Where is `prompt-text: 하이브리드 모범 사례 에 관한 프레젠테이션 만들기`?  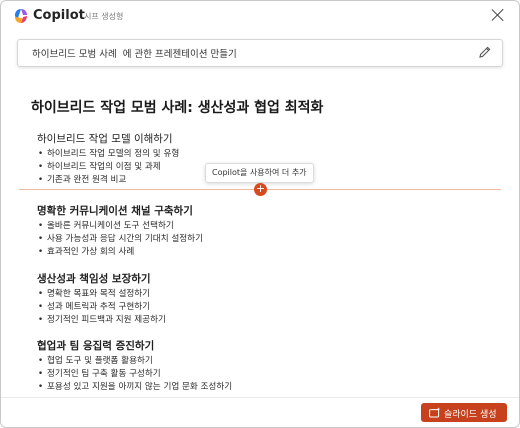
prompt-text: 하이브리드 모범 사례 에 관한 프레젠테이션 만들기 is located at coordinates (134, 54).